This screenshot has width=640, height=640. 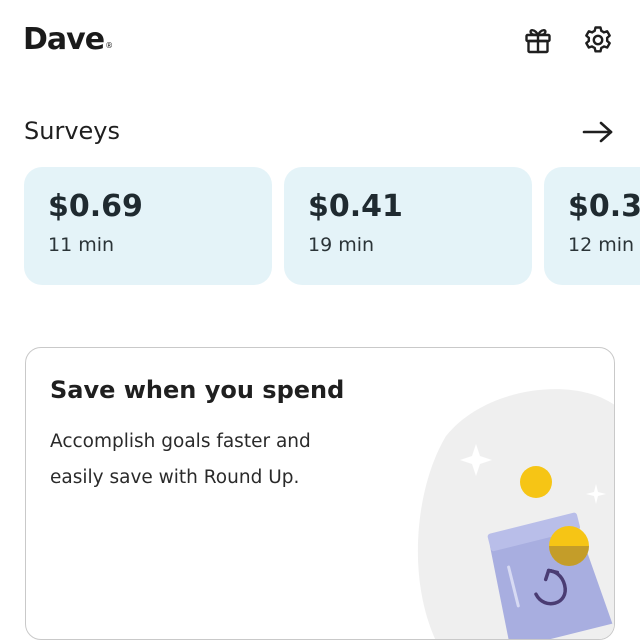 I want to click on logo-text: Dave, so click(x=64, y=39).